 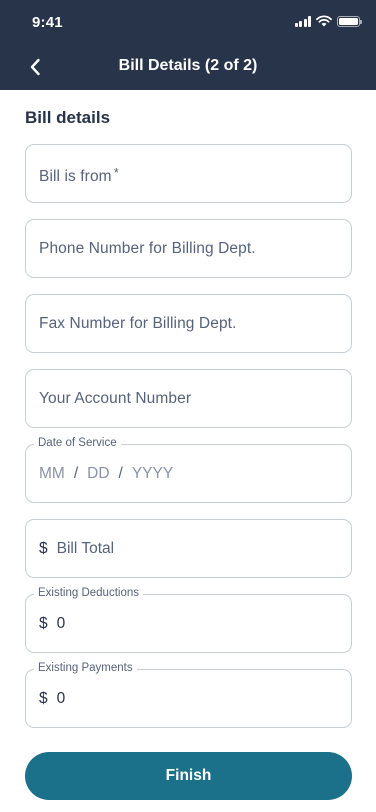 What do you see at coordinates (79, 175) in the screenshot?
I see `bill-from-placeholder: Bill is from *` at bounding box center [79, 175].